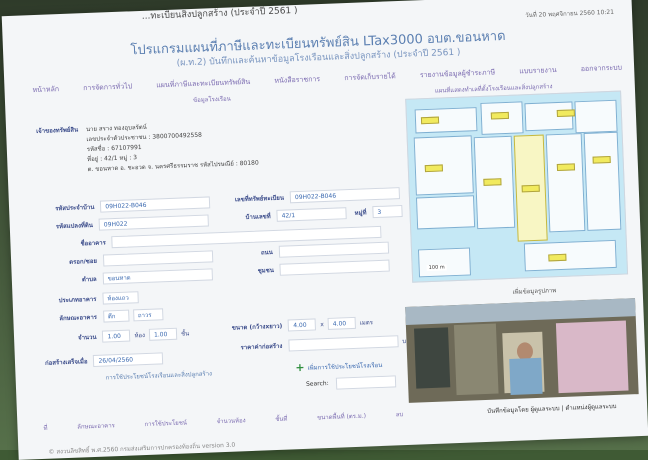 Image resolution: width=648 pixels, height=460 pixels. I want to click on size-label: ขนาด (กว้างxยาว), so click(257, 327).